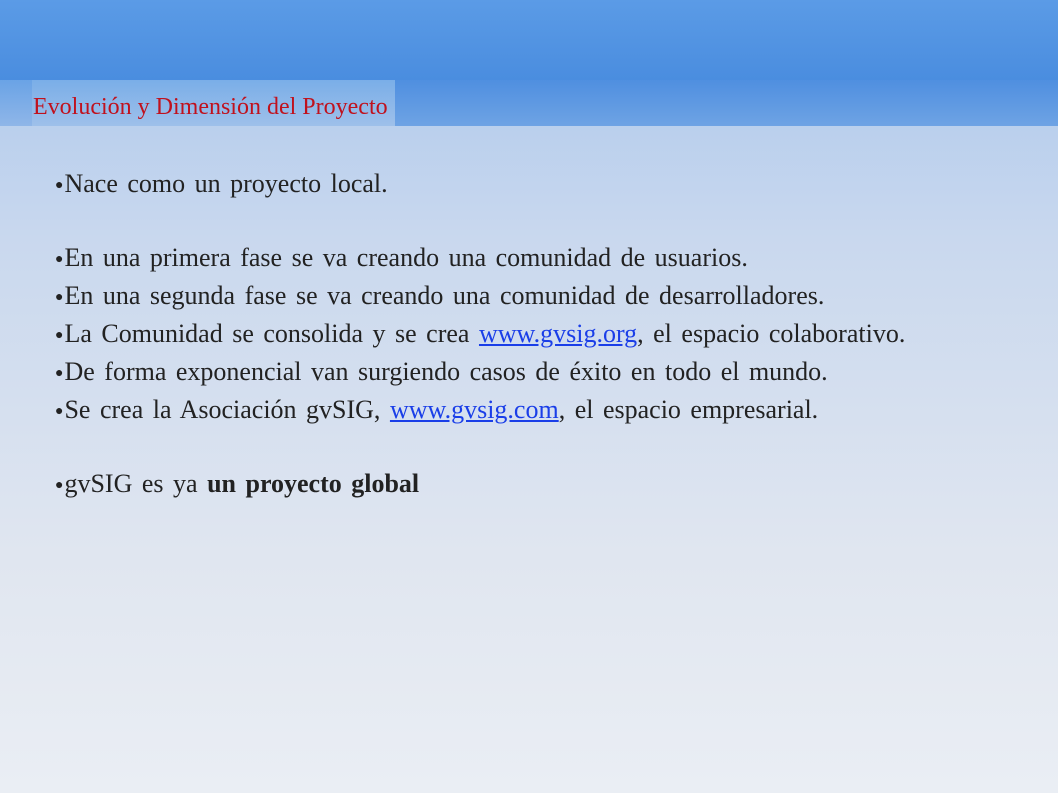 This screenshot has height=793, width=1058. What do you see at coordinates (688, 410) in the screenshot?
I see `bullet-text-post: , el espacio empresarial.` at bounding box center [688, 410].